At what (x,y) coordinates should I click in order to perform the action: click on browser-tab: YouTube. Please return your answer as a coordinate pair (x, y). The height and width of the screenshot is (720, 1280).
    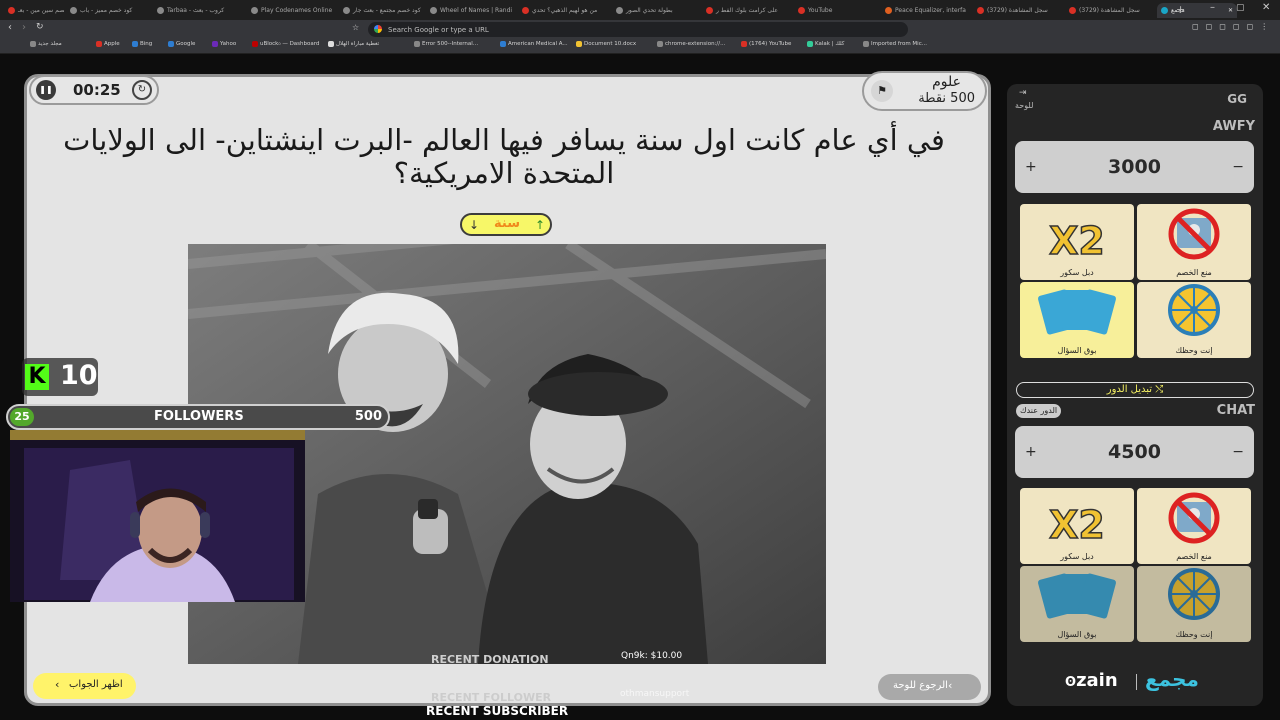
    Looking at the image, I should click on (836, 10).